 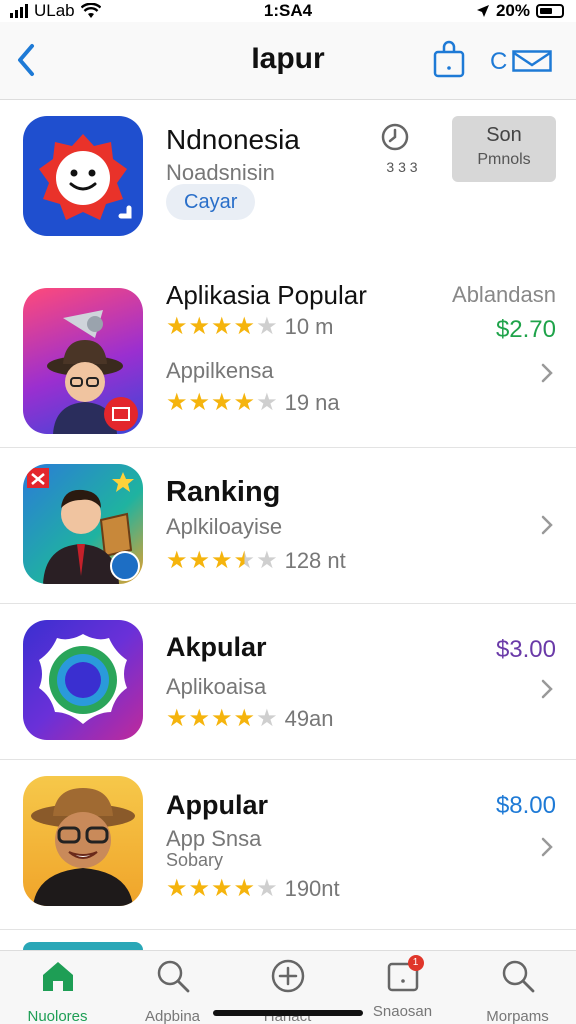 What do you see at coordinates (504, 135) in the screenshot?
I see `get-button-label: Son` at bounding box center [504, 135].